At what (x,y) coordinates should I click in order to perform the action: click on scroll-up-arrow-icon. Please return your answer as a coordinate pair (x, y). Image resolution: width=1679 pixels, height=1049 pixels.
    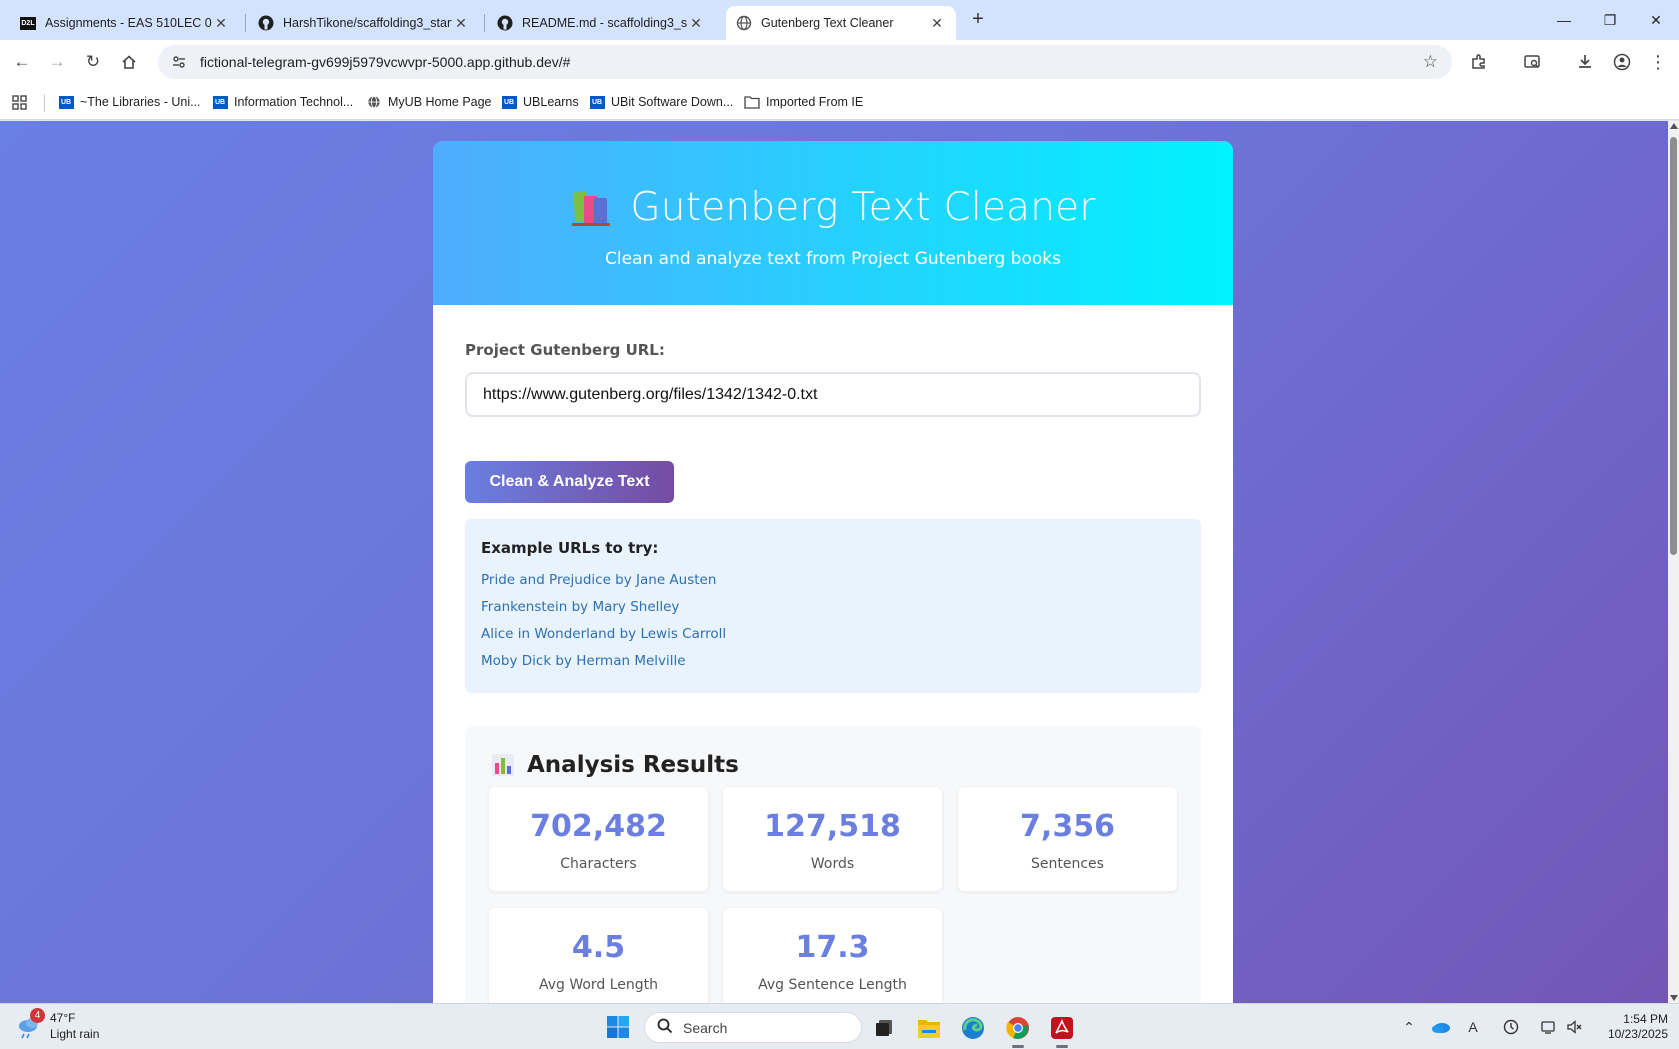
    Looking at the image, I should click on (1674, 126).